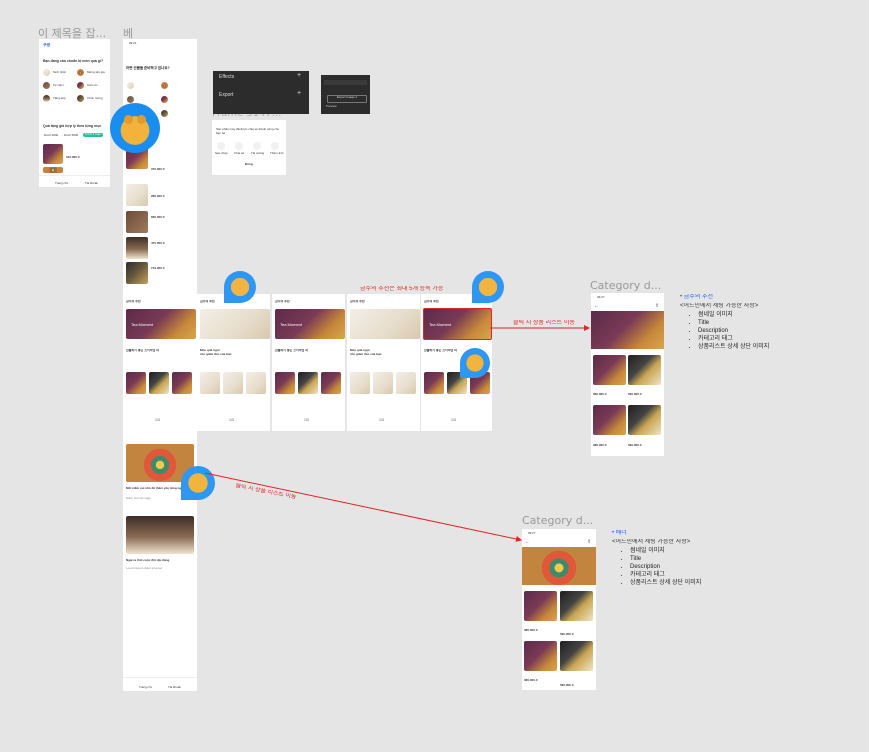 This screenshot has width=869, height=752. Describe the element at coordinates (93, 135) in the screenshot. I see `chip-active: Dưới 1 triệu` at that location.